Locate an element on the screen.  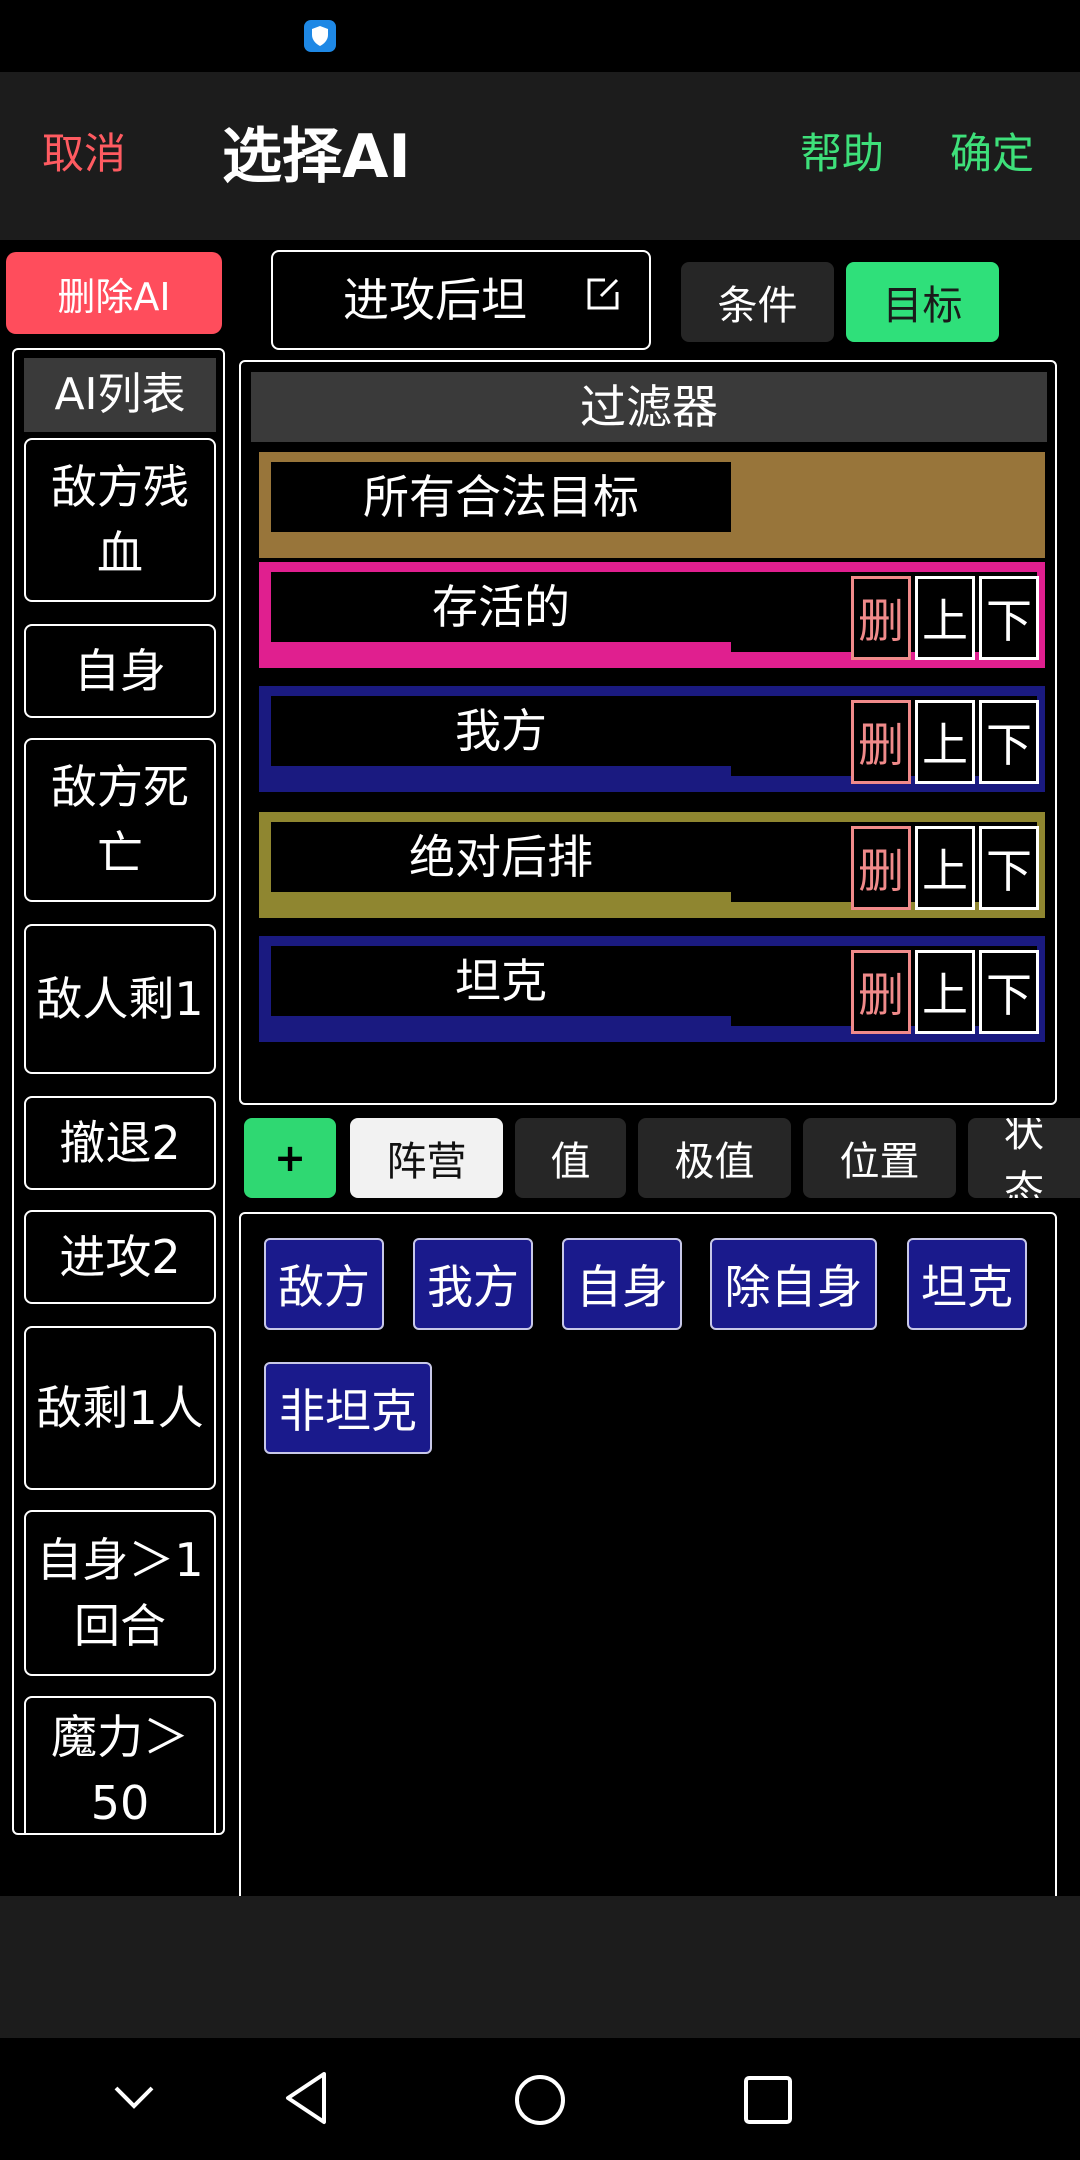
recents-icon is located at coordinates (768, 2100).